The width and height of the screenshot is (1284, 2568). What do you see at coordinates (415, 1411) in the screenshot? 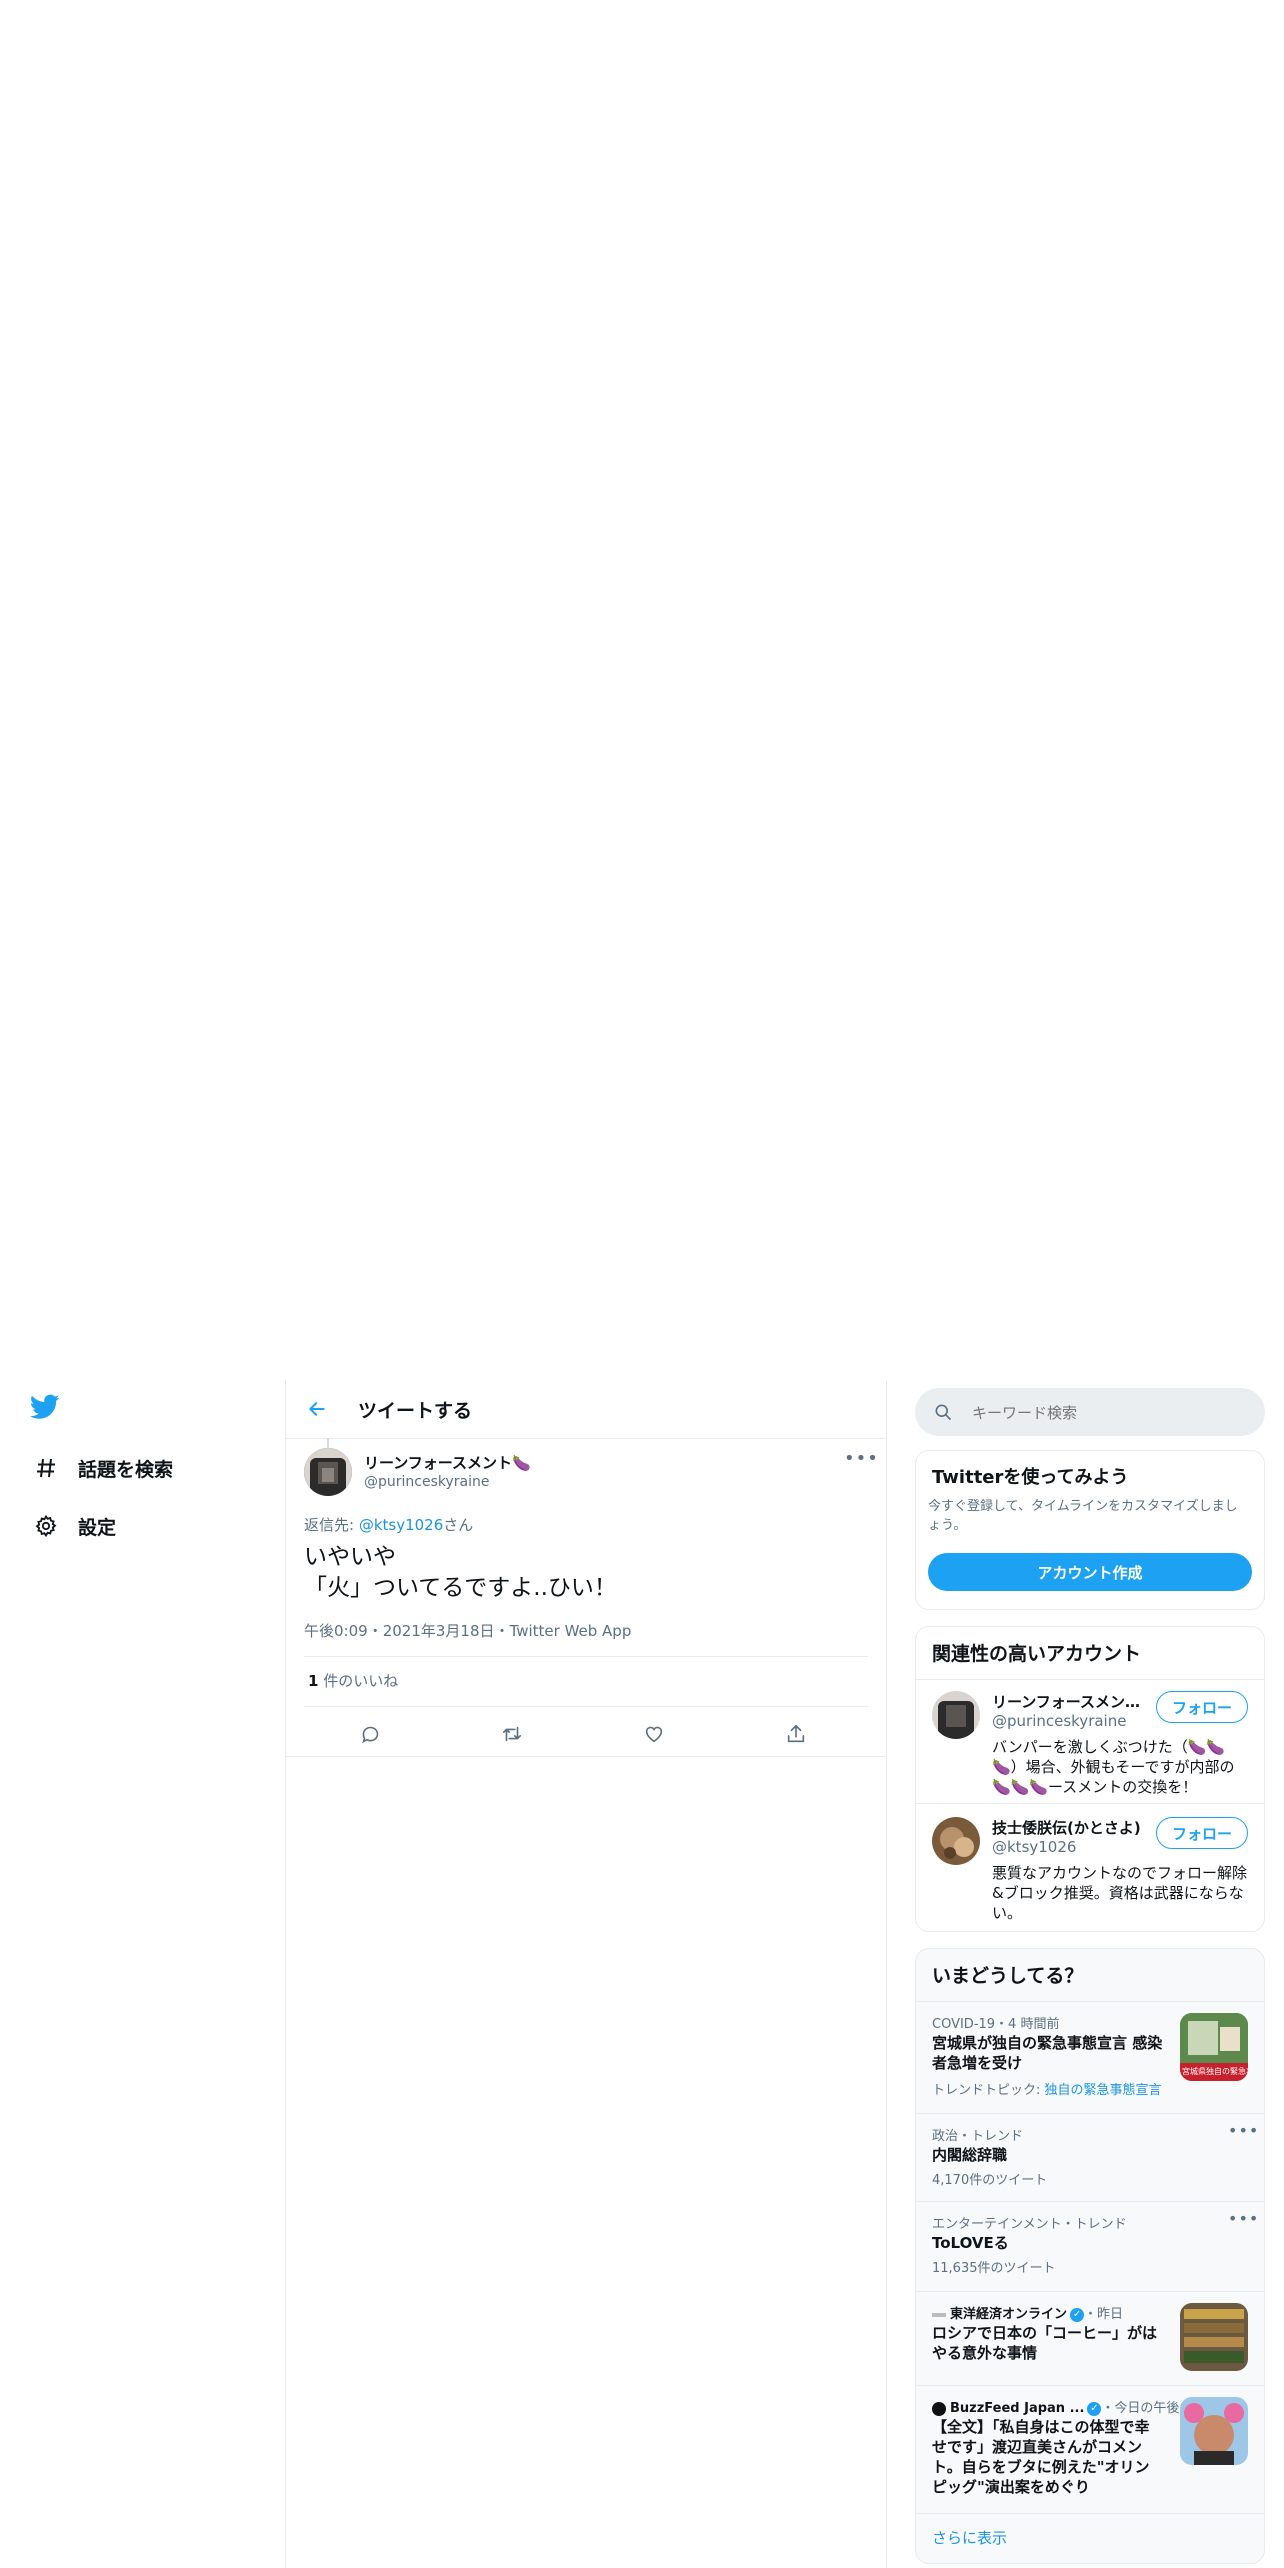
I see `page-title: ツイートする` at bounding box center [415, 1411].